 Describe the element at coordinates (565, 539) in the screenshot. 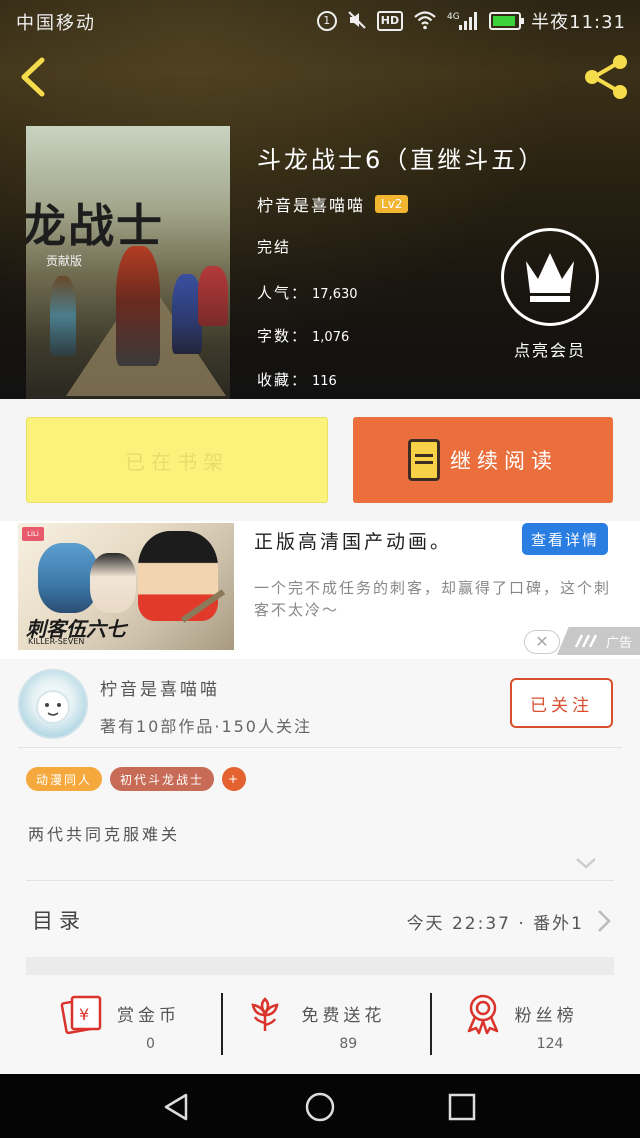

I see `ad-detail-button: 查看详情` at that location.